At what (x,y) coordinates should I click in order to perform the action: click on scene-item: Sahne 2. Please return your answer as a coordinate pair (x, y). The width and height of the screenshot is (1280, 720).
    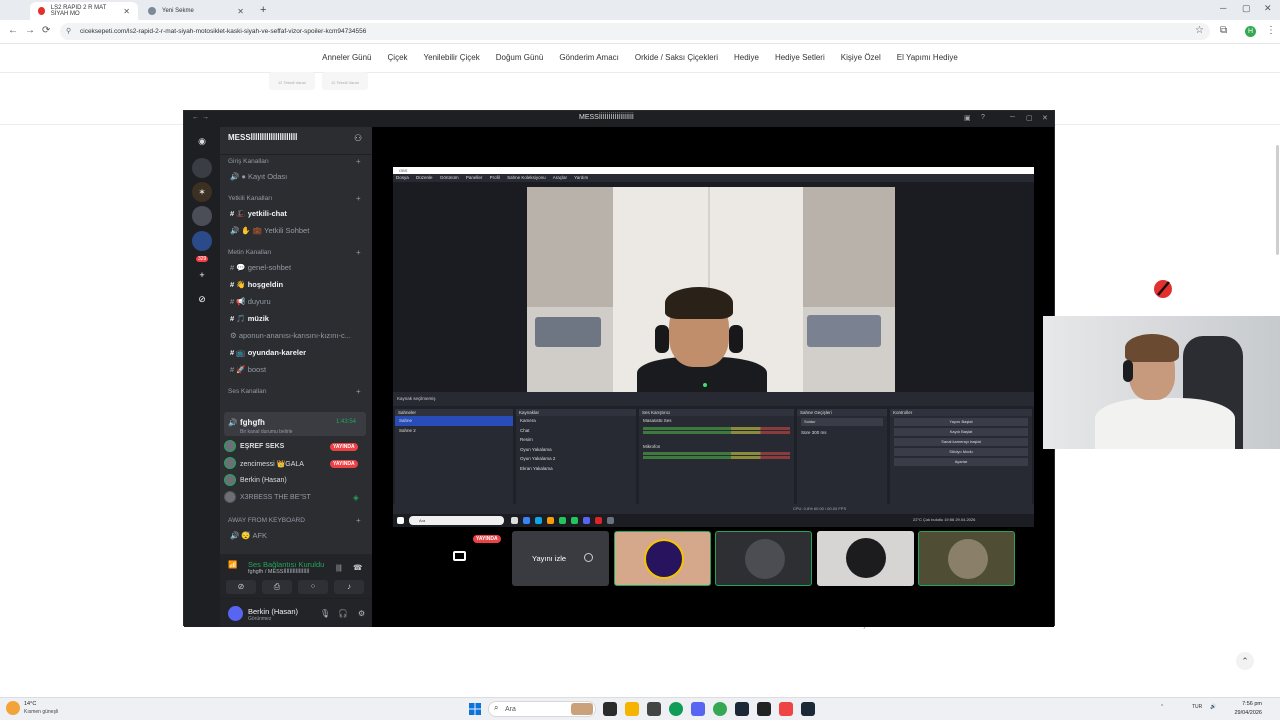
    Looking at the image, I should click on (454, 431).